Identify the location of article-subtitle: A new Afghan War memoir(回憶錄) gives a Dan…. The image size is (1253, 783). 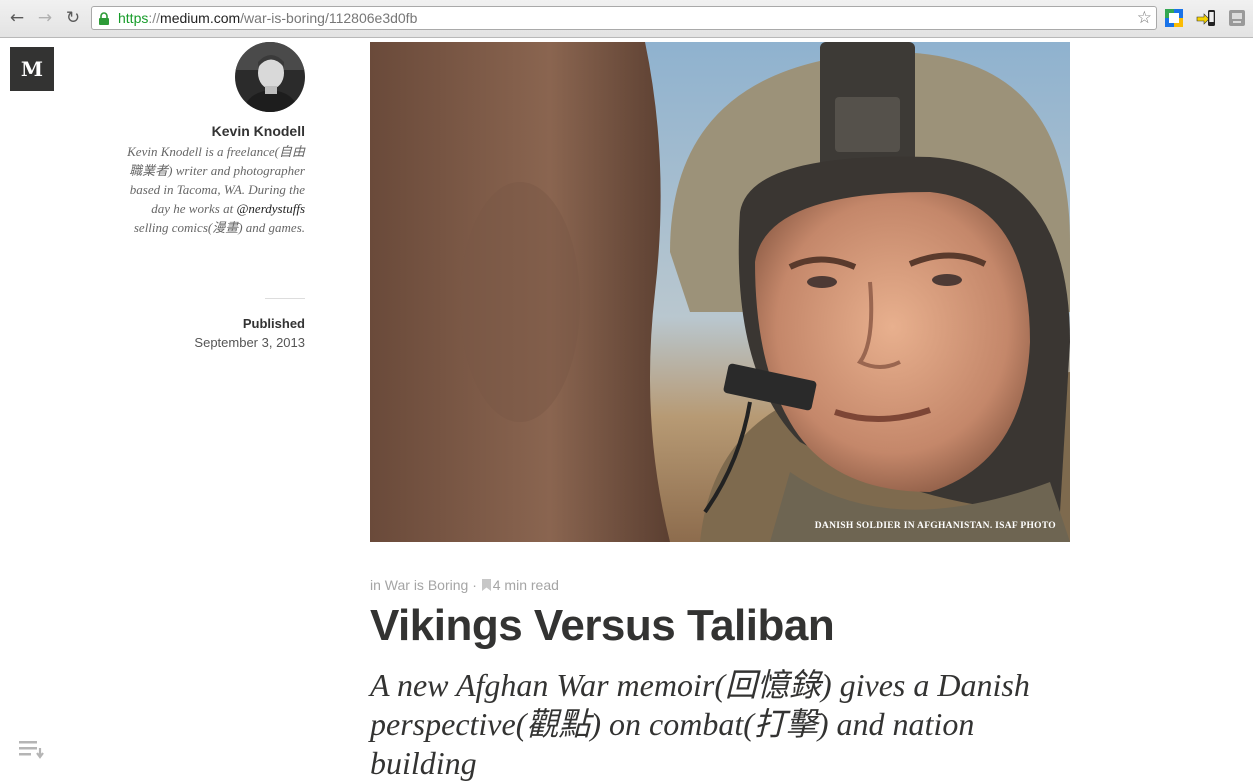
(700, 724).